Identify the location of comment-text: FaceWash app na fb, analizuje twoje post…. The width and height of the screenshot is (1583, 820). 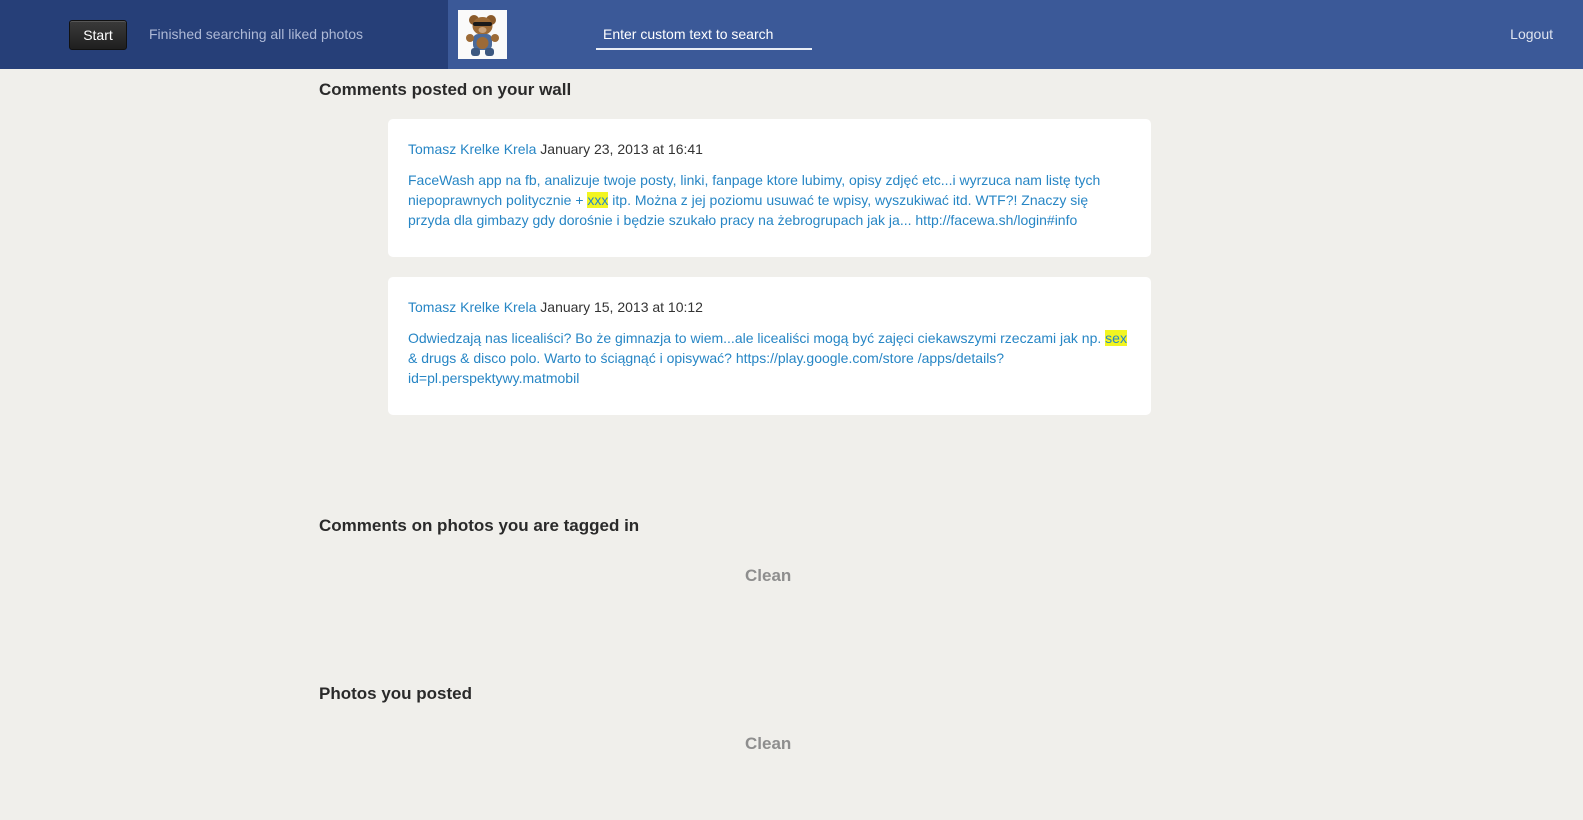
(769, 200).